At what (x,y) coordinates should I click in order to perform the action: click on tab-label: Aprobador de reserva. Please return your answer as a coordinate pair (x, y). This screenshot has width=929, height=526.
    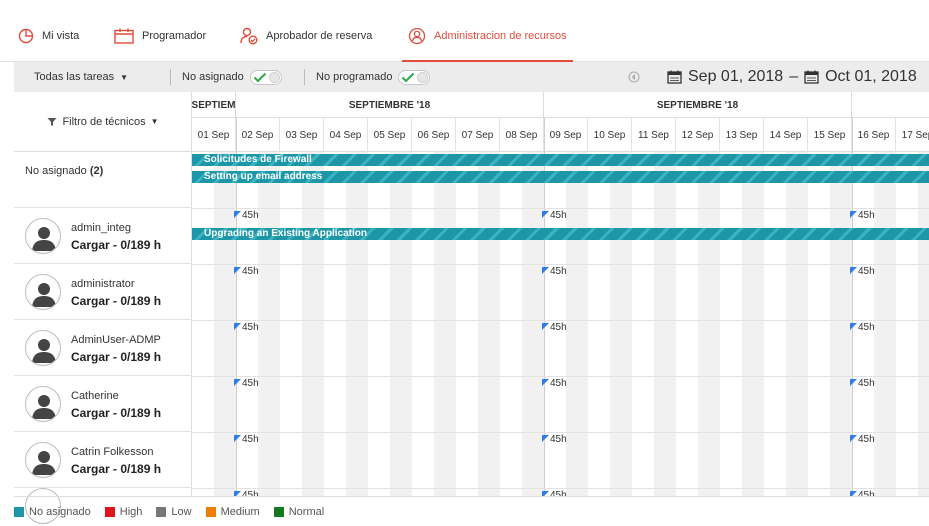
    Looking at the image, I should click on (319, 36).